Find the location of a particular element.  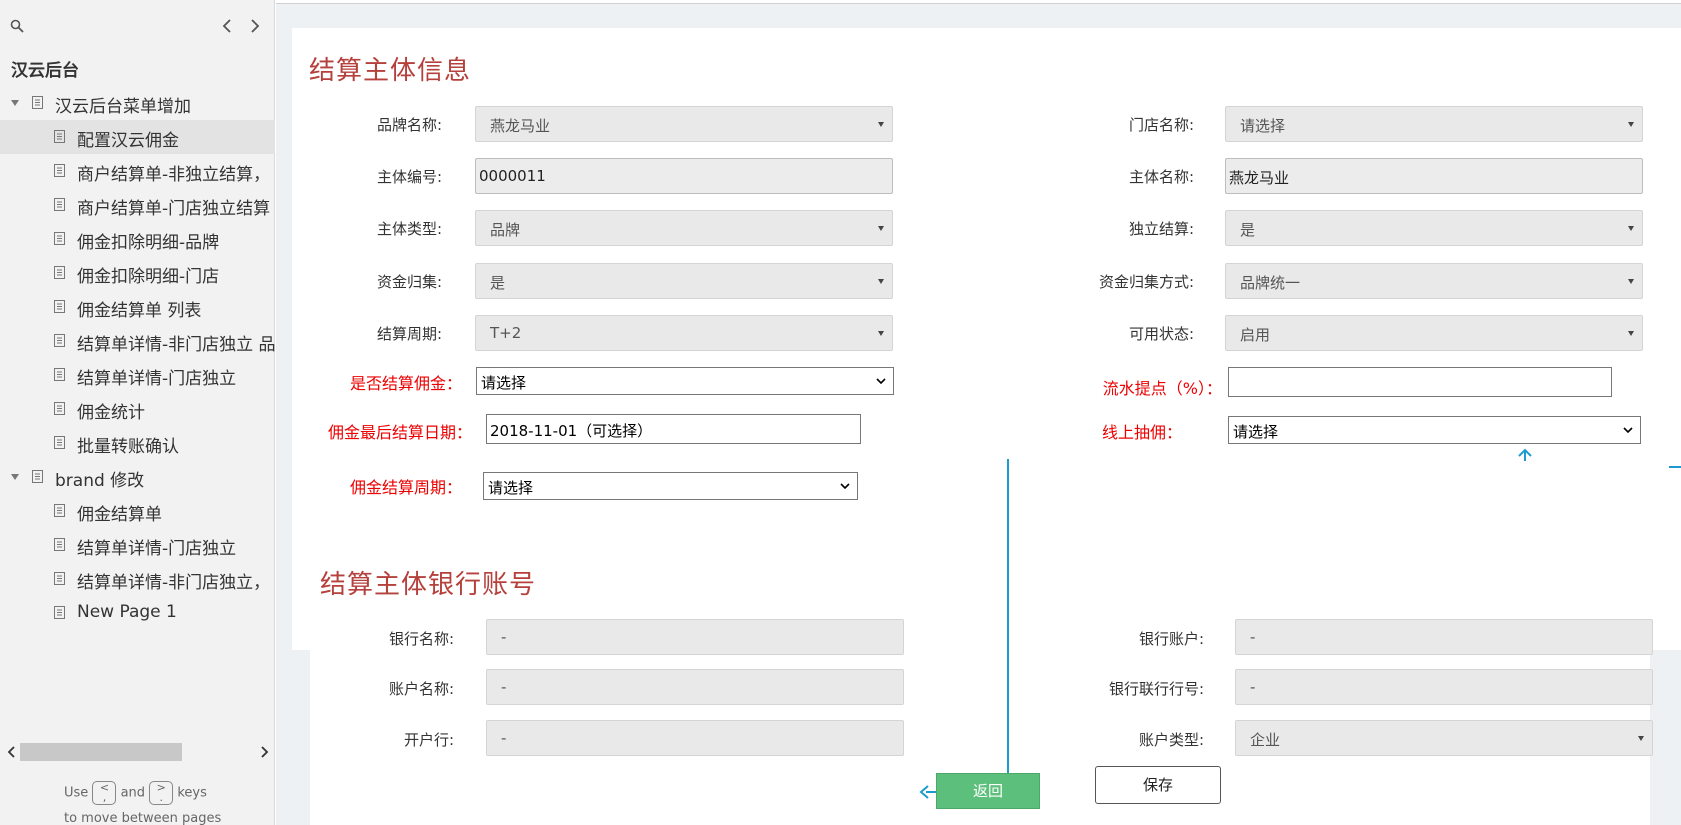

label-fund-method: 资金归集方式: is located at coordinates (1146, 282).